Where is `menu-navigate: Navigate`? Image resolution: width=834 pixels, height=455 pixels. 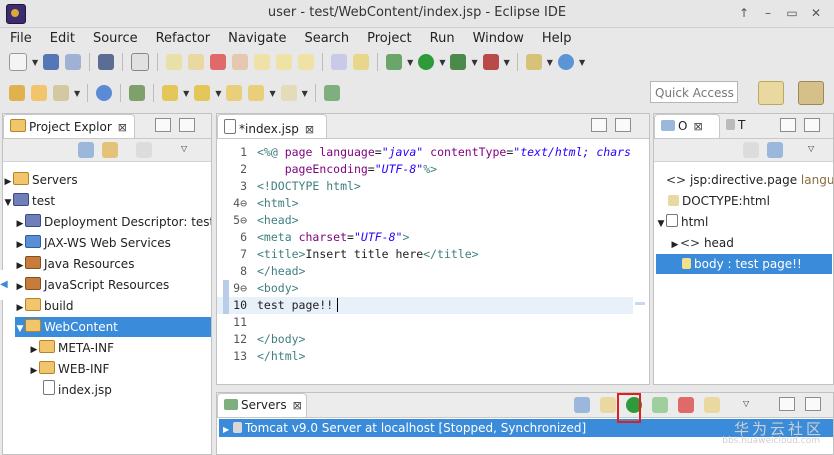
menu-navigate: Navigate is located at coordinates (256, 38).